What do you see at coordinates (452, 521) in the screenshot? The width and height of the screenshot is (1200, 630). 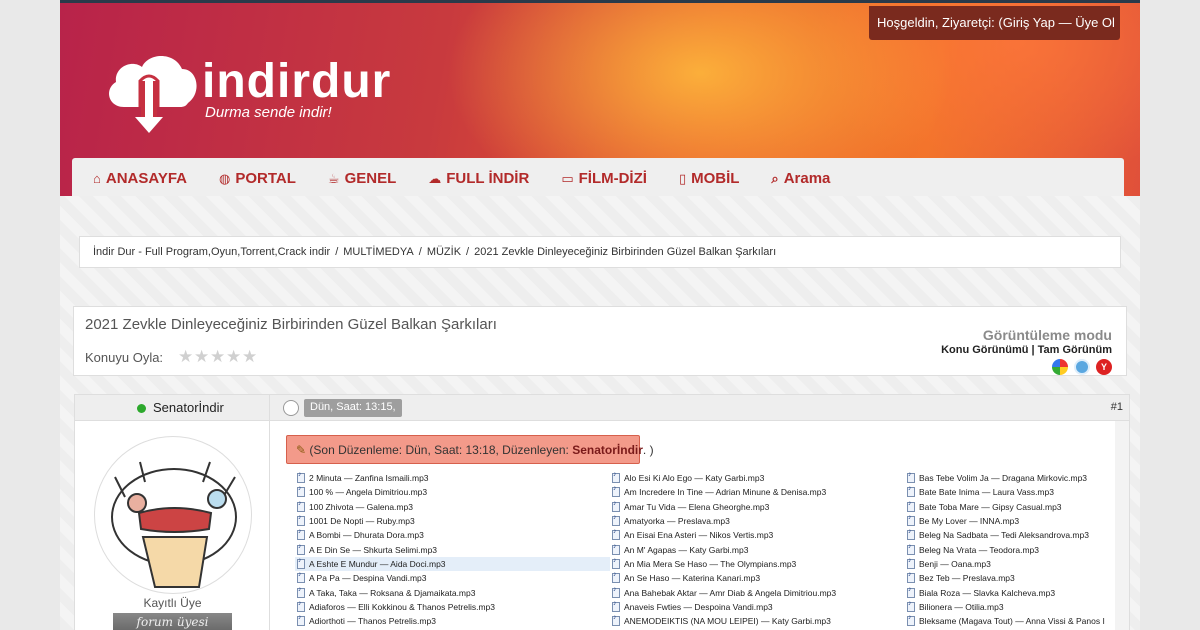 I see `file-item: 1001 De Nopti — Ruby.mp3` at bounding box center [452, 521].